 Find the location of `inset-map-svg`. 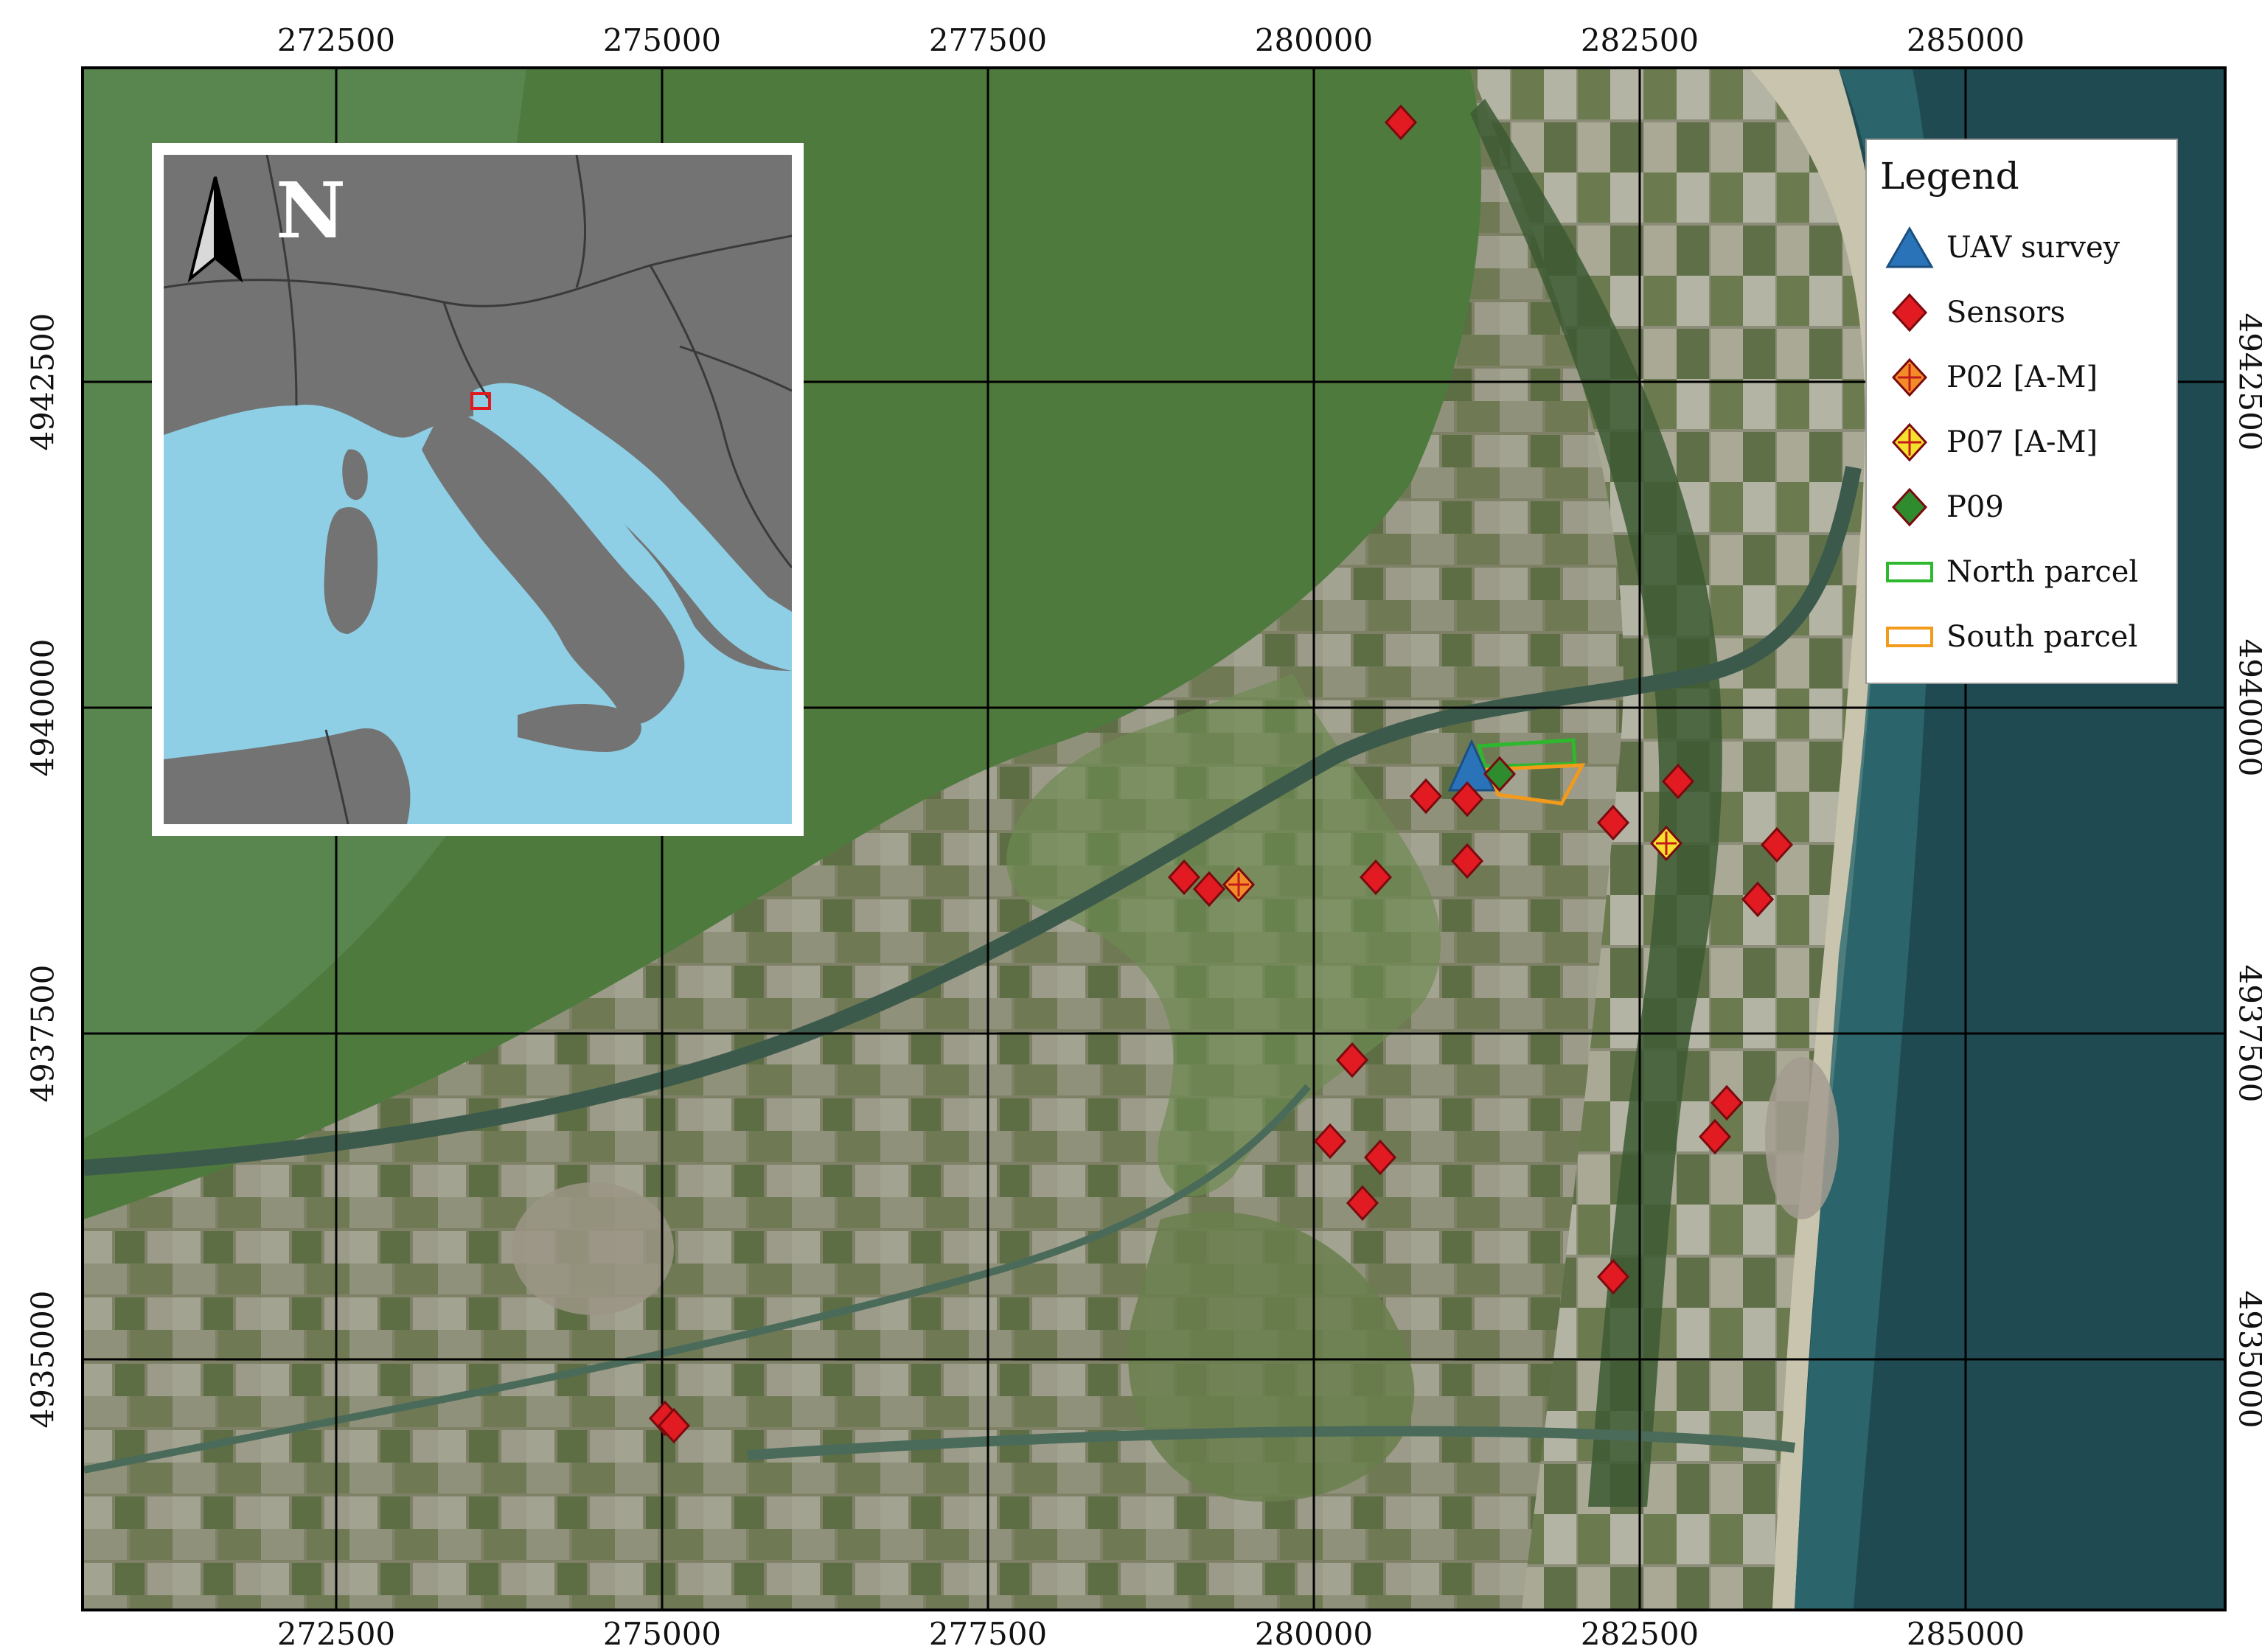

inset-map-svg is located at coordinates (478, 489).